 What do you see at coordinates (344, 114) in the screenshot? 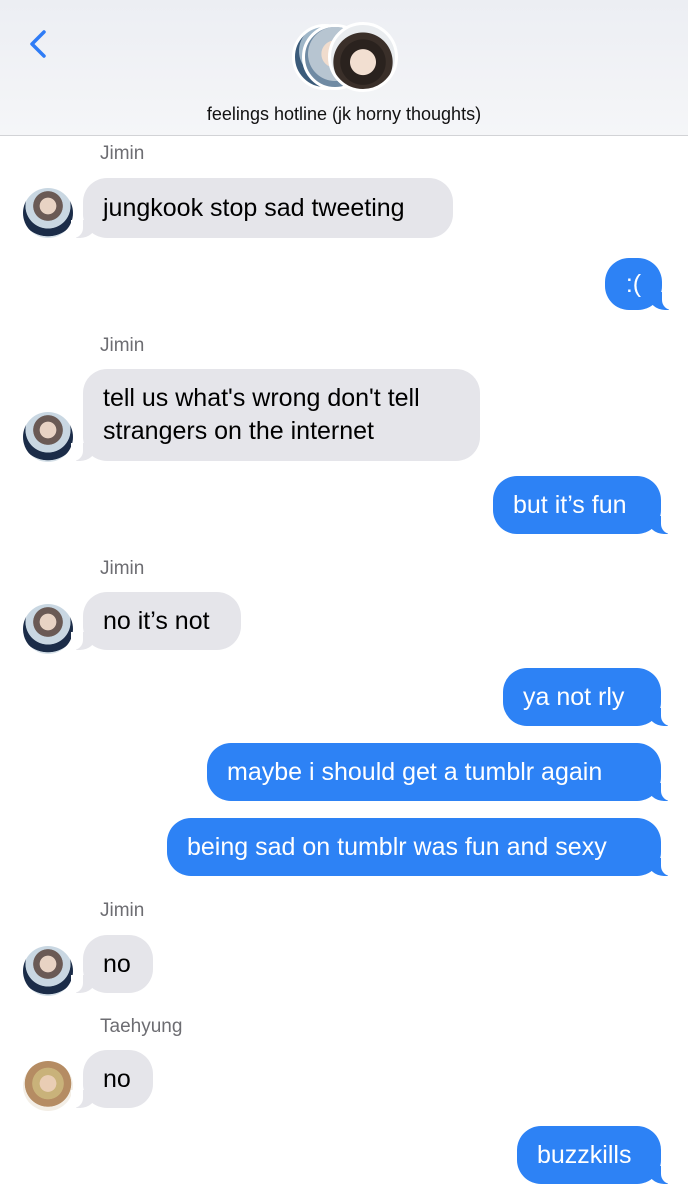
I see `chat-title: feelings hotline (jk horny thoughts)` at bounding box center [344, 114].